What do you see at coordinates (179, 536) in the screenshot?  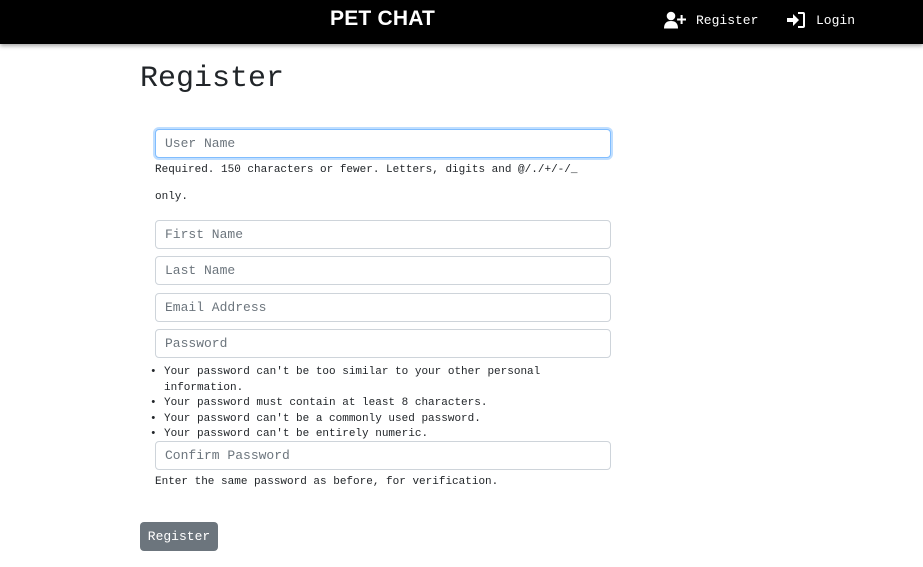 I see `register-submit-button: Register` at bounding box center [179, 536].